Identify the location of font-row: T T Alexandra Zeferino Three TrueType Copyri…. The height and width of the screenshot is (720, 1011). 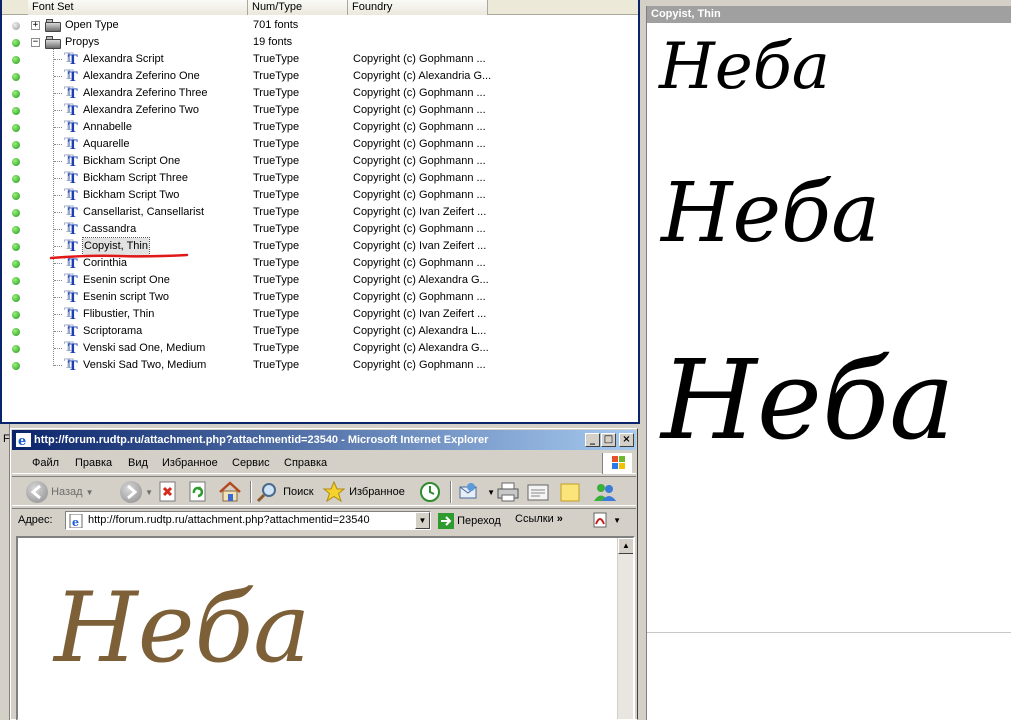
(320, 93).